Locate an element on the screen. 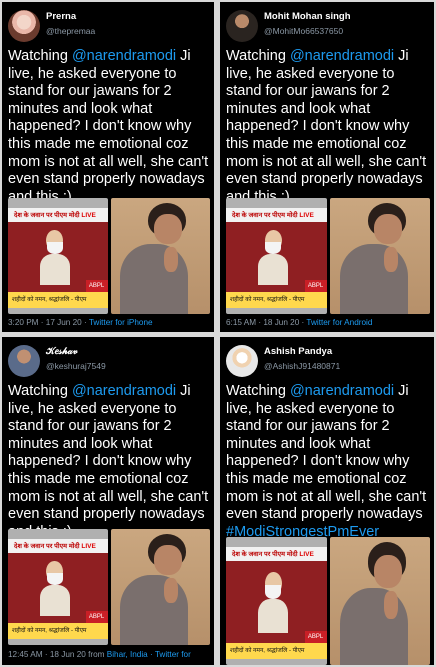 Image resolution: width=436 pixels, height=667 pixels. tweet-header: Ashish Pandya @AshishJ91480871 is located at coordinates (328, 362).